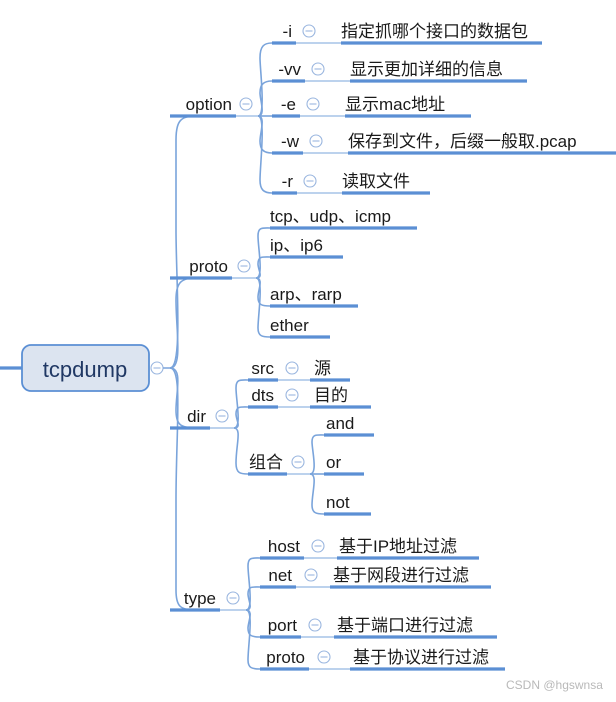 This screenshot has height=702, width=616. What do you see at coordinates (233, 598) in the screenshot?
I see `branch-type-collapse-toggle-icon` at bounding box center [233, 598].